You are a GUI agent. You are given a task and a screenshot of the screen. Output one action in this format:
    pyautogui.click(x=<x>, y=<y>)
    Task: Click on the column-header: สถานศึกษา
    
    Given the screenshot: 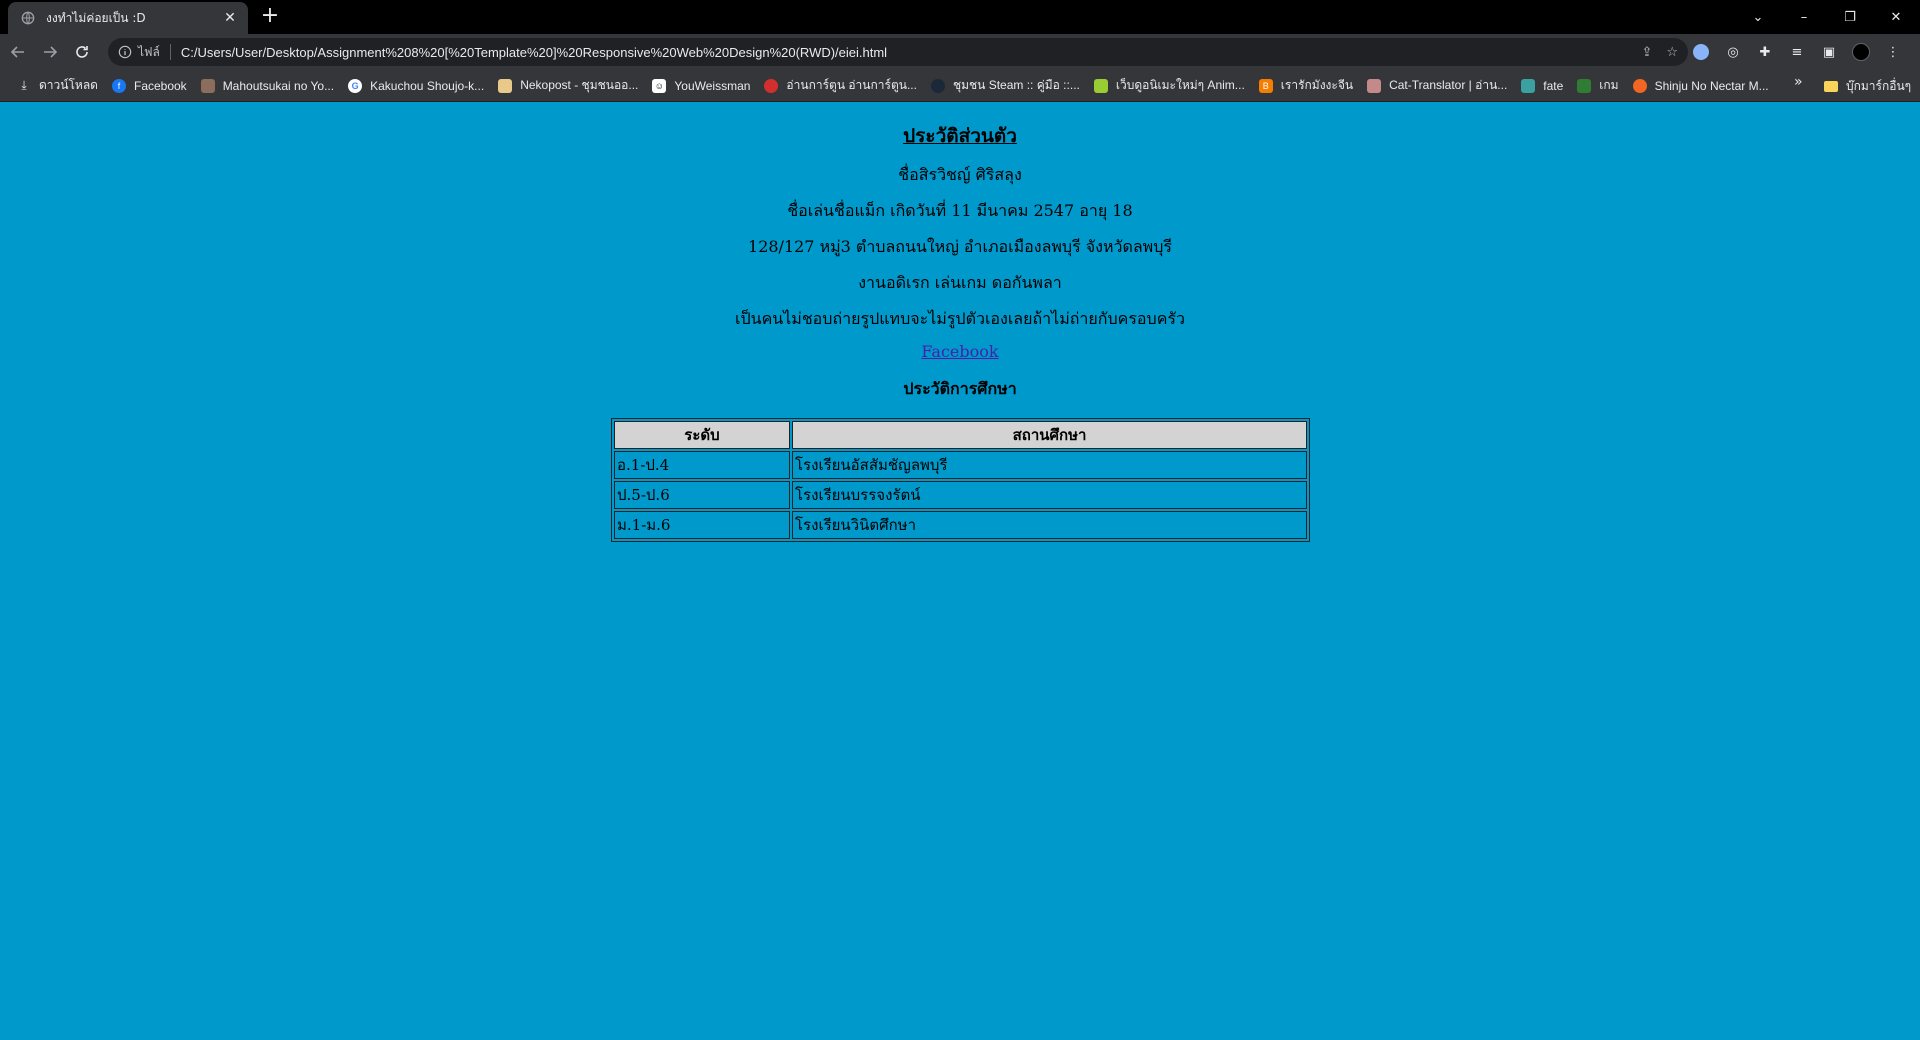 What is the action you would take?
    pyautogui.click(x=1049, y=435)
    